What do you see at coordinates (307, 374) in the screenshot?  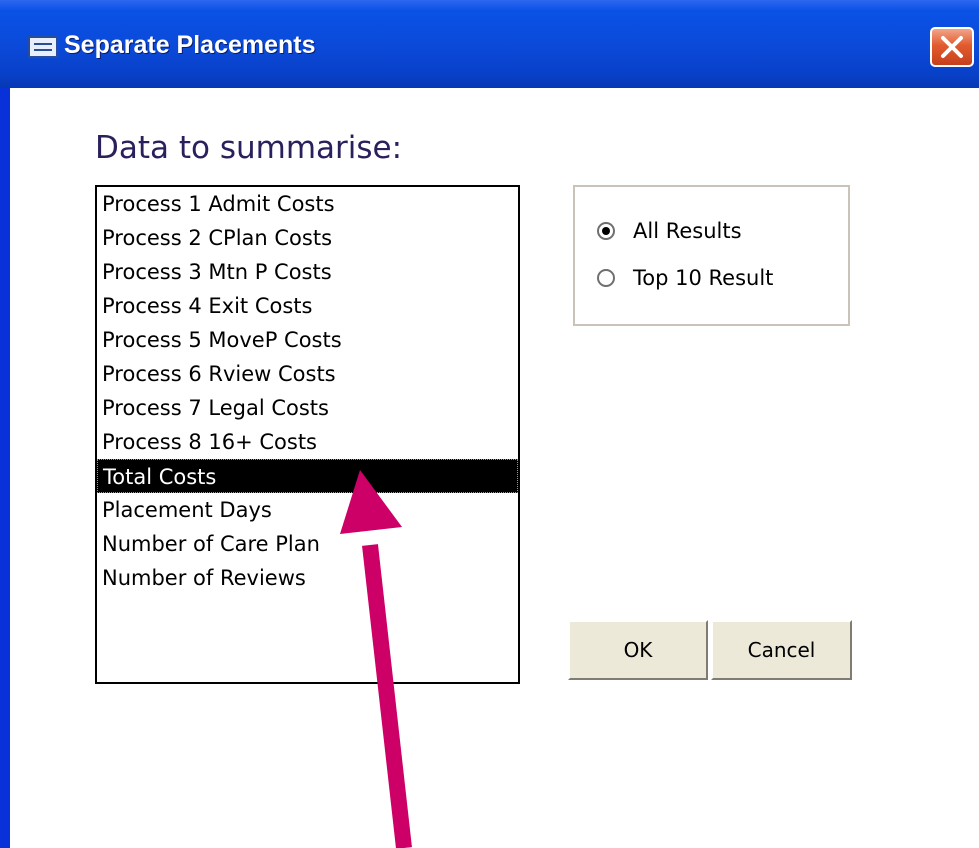 I see `list-item: Process 6 Rview Costs` at bounding box center [307, 374].